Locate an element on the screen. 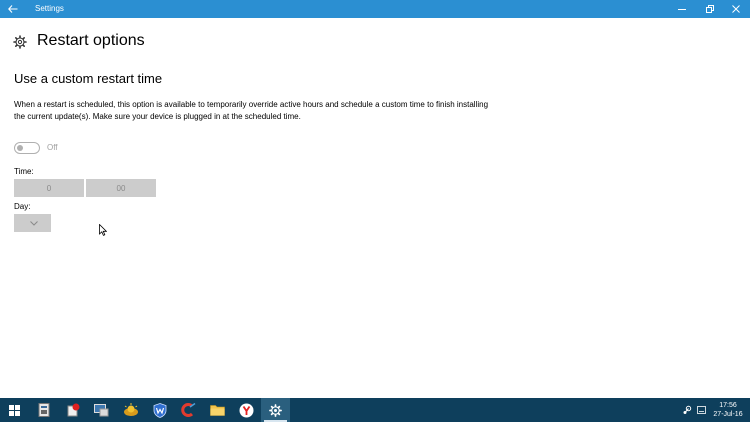 The height and width of the screenshot is (422, 750). hour-value: 0 is located at coordinates (49, 188).